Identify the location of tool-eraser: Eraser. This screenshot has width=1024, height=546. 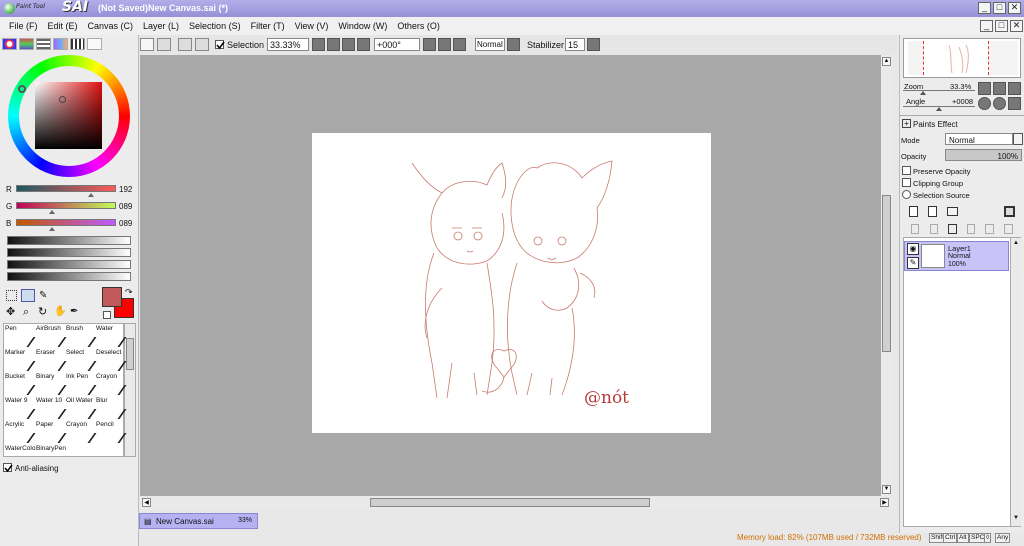
(51, 361).